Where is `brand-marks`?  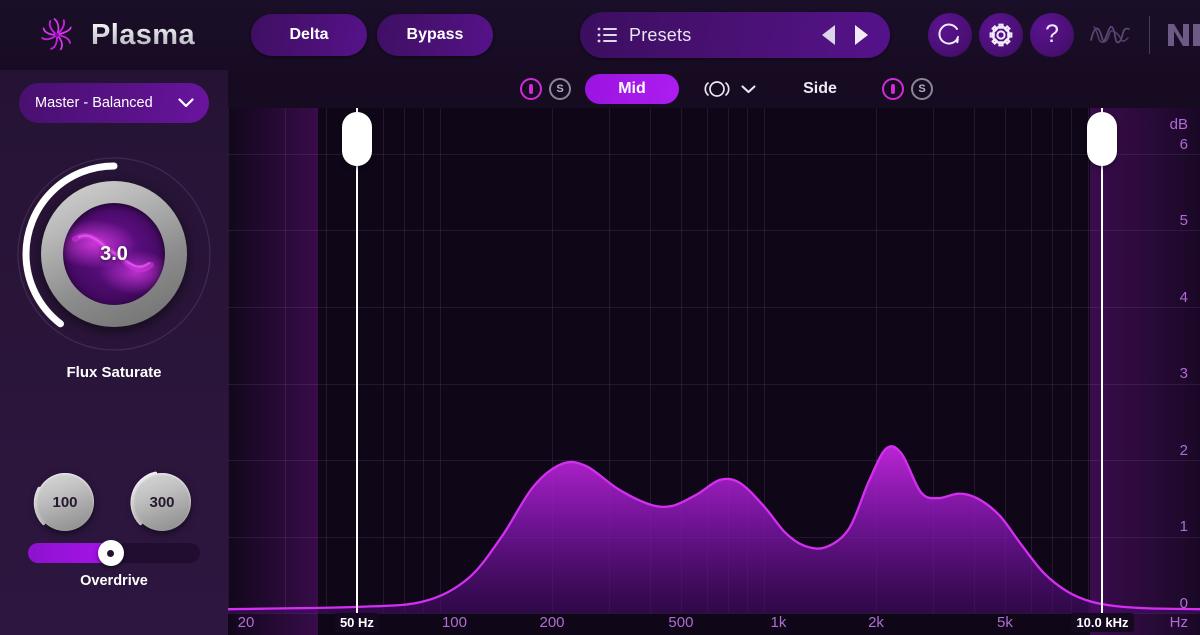 brand-marks is located at coordinates (1144, 35).